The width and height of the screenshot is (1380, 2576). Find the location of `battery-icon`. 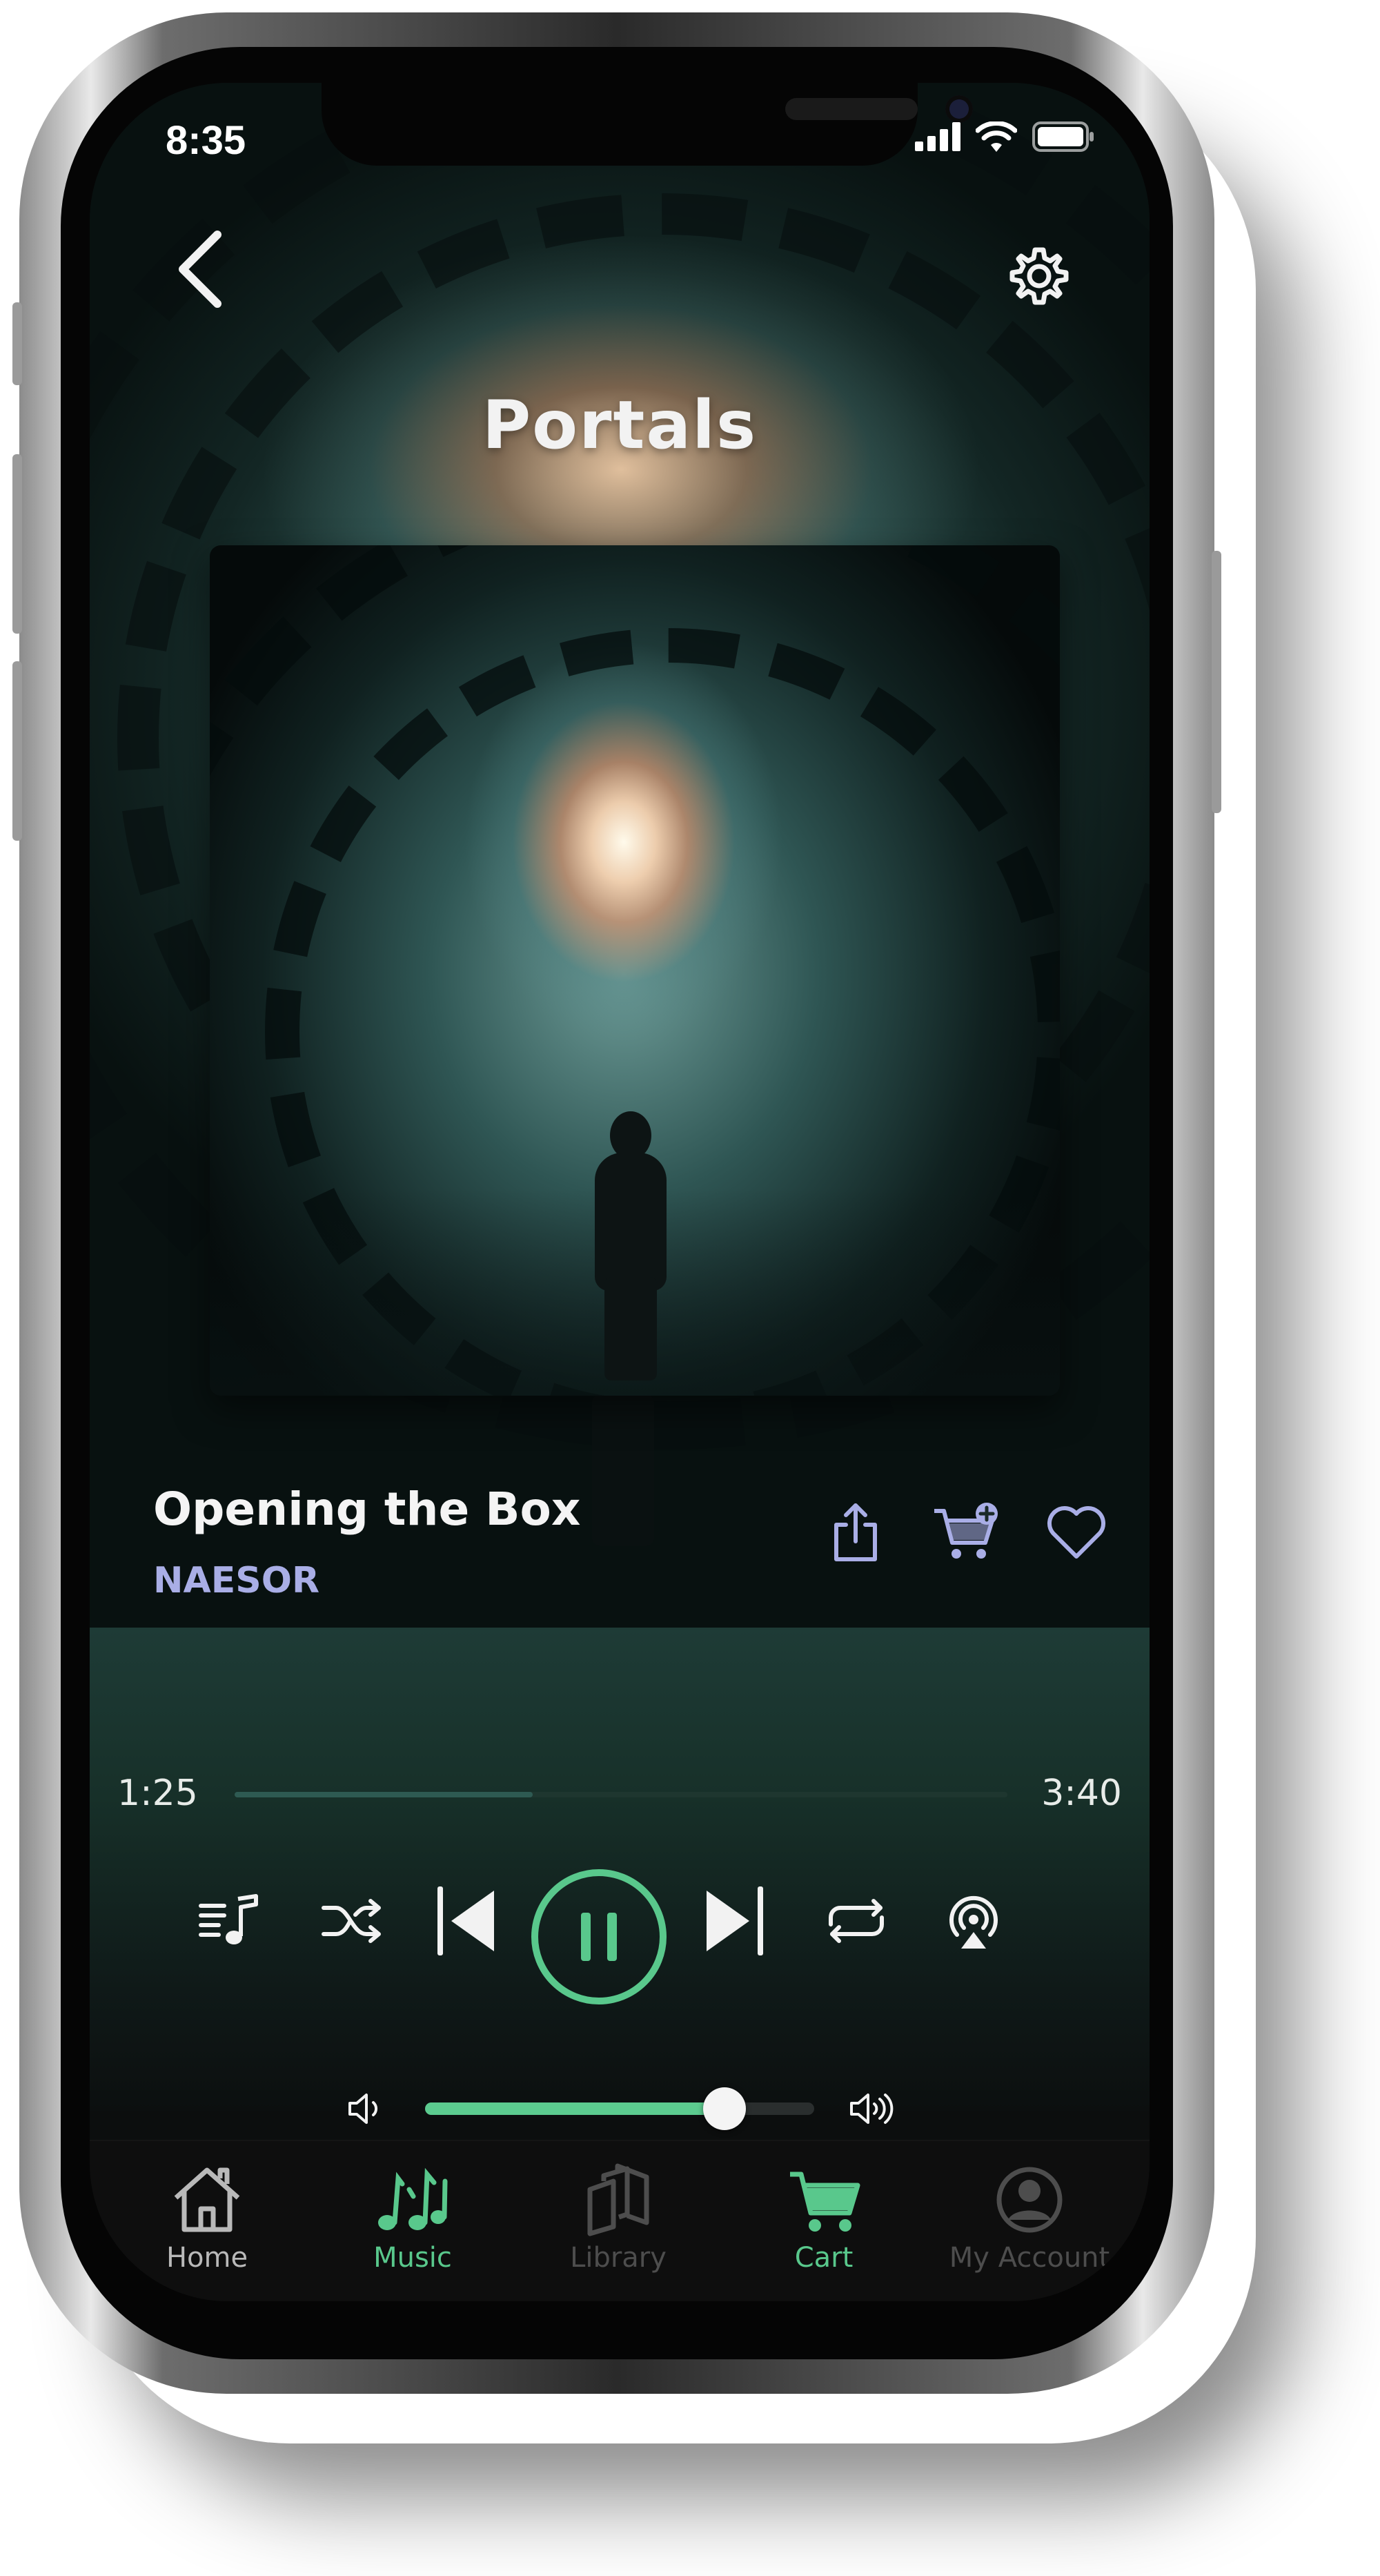

battery-icon is located at coordinates (1063, 136).